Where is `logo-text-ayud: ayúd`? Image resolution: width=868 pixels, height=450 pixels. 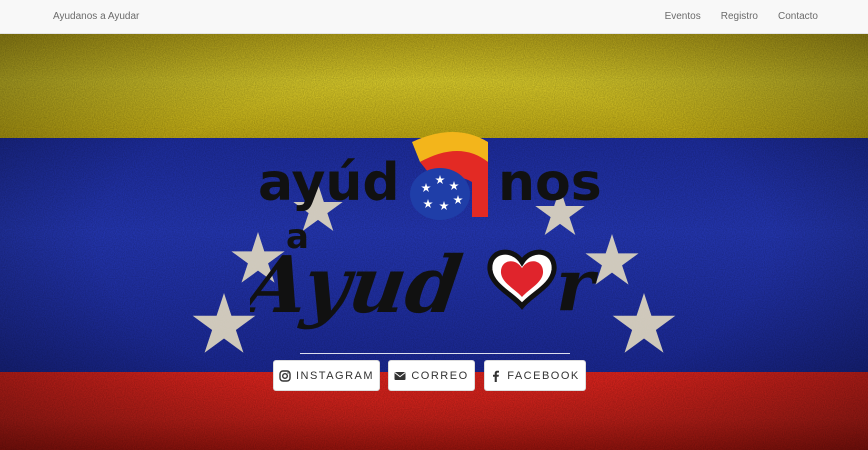
logo-text-ayud: ayúd is located at coordinates (329, 183).